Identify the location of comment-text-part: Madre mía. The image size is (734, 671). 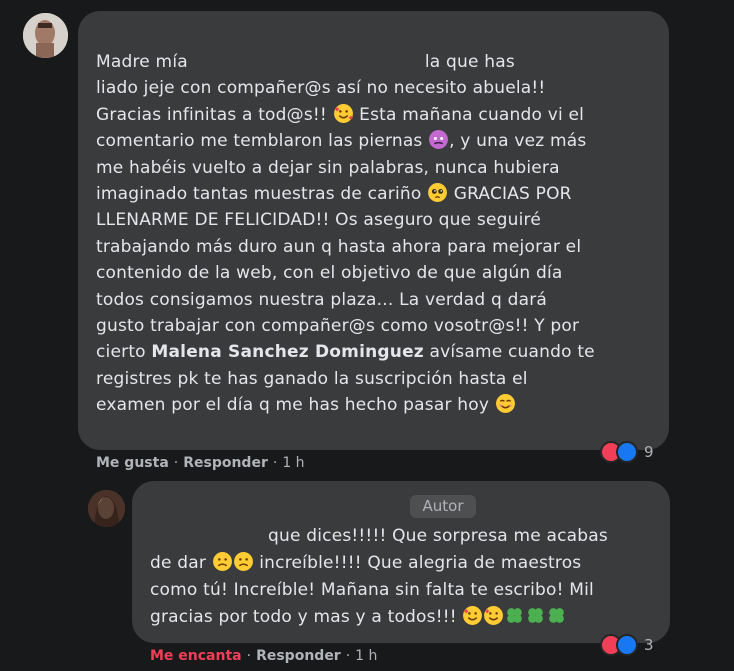
(142, 62).